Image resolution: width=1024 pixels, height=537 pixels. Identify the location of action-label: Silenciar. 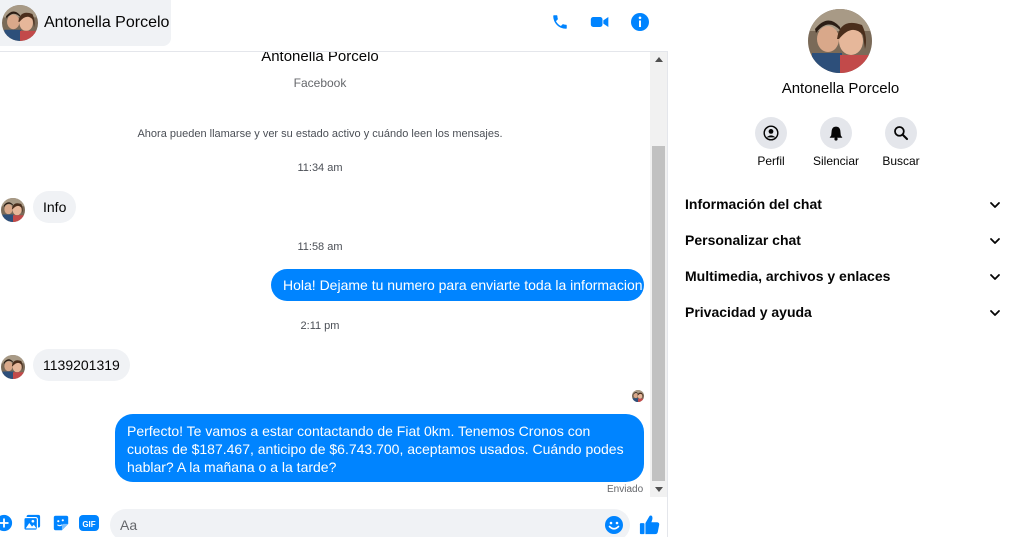
(836, 161).